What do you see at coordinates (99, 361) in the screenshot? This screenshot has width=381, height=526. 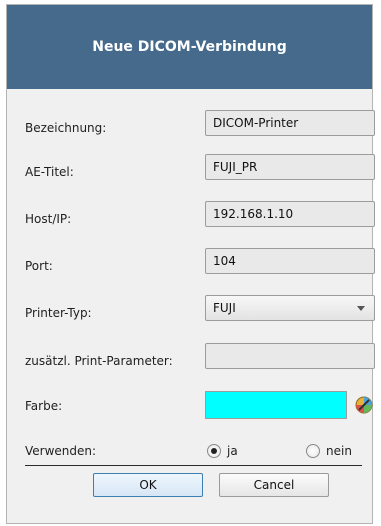 I see `print-params-label: zusätzl. Print-Parameter:` at bounding box center [99, 361].